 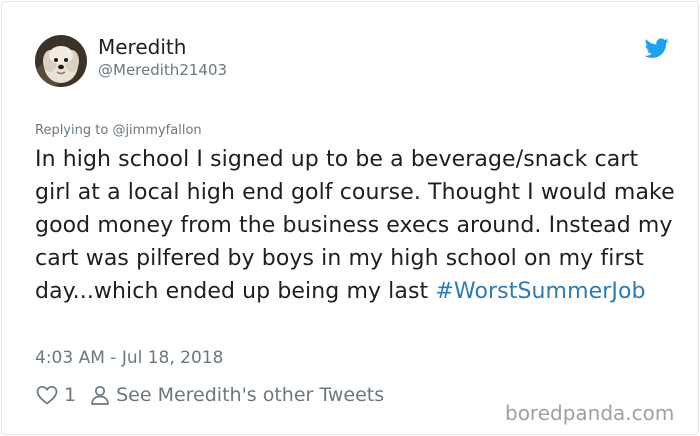 I want to click on watermark: boredpanda.com, so click(x=590, y=413).